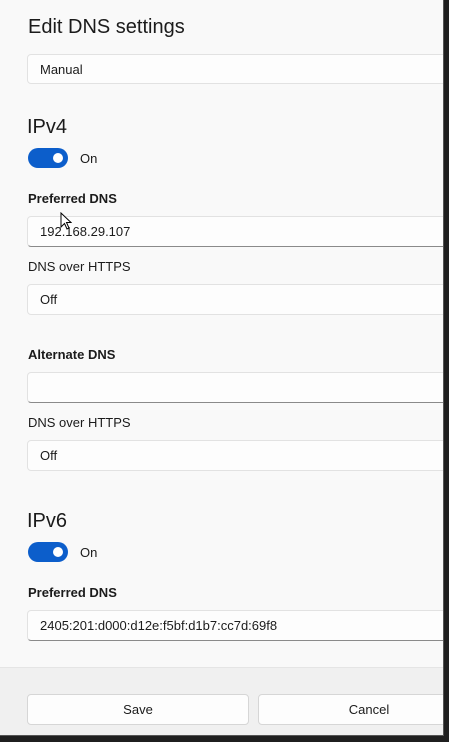 The height and width of the screenshot is (742, 449). What do you see at coordinates (72, 198) in the screenshot?
I see `ipv4-preferred-dns-label: Preferred DNS` at bounding box center [72, 198].